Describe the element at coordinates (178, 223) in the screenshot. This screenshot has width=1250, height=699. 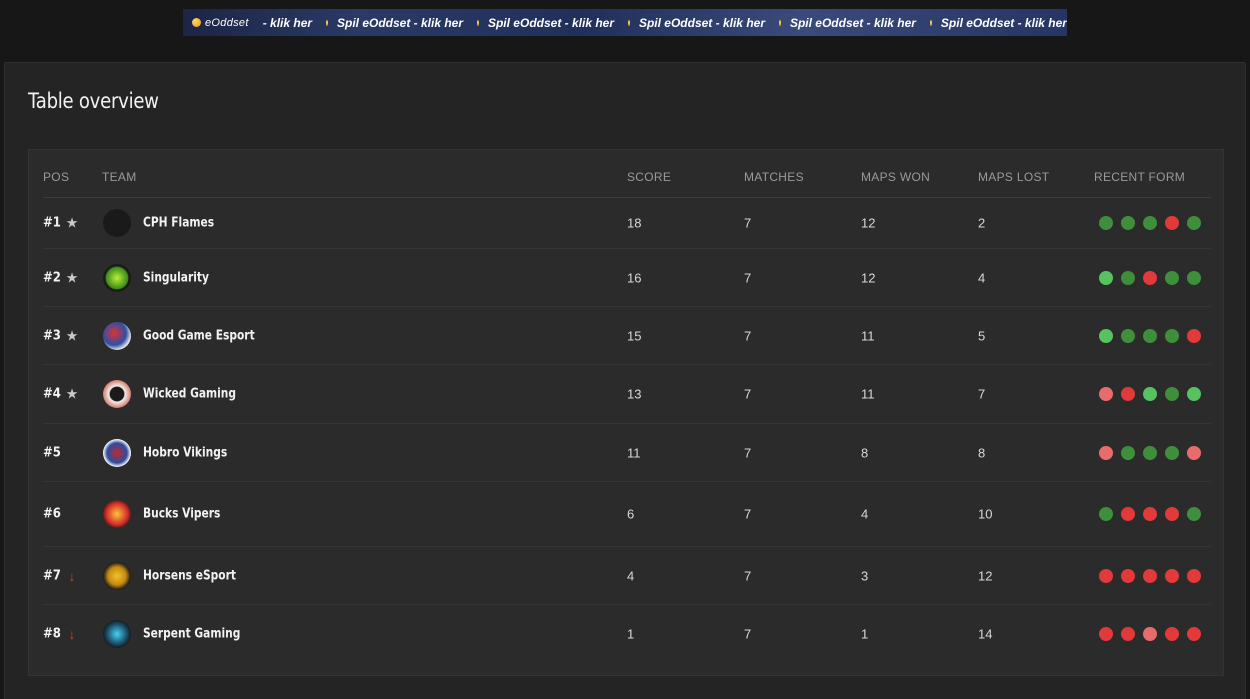
I see `team-name: CPH Flames` at that location.